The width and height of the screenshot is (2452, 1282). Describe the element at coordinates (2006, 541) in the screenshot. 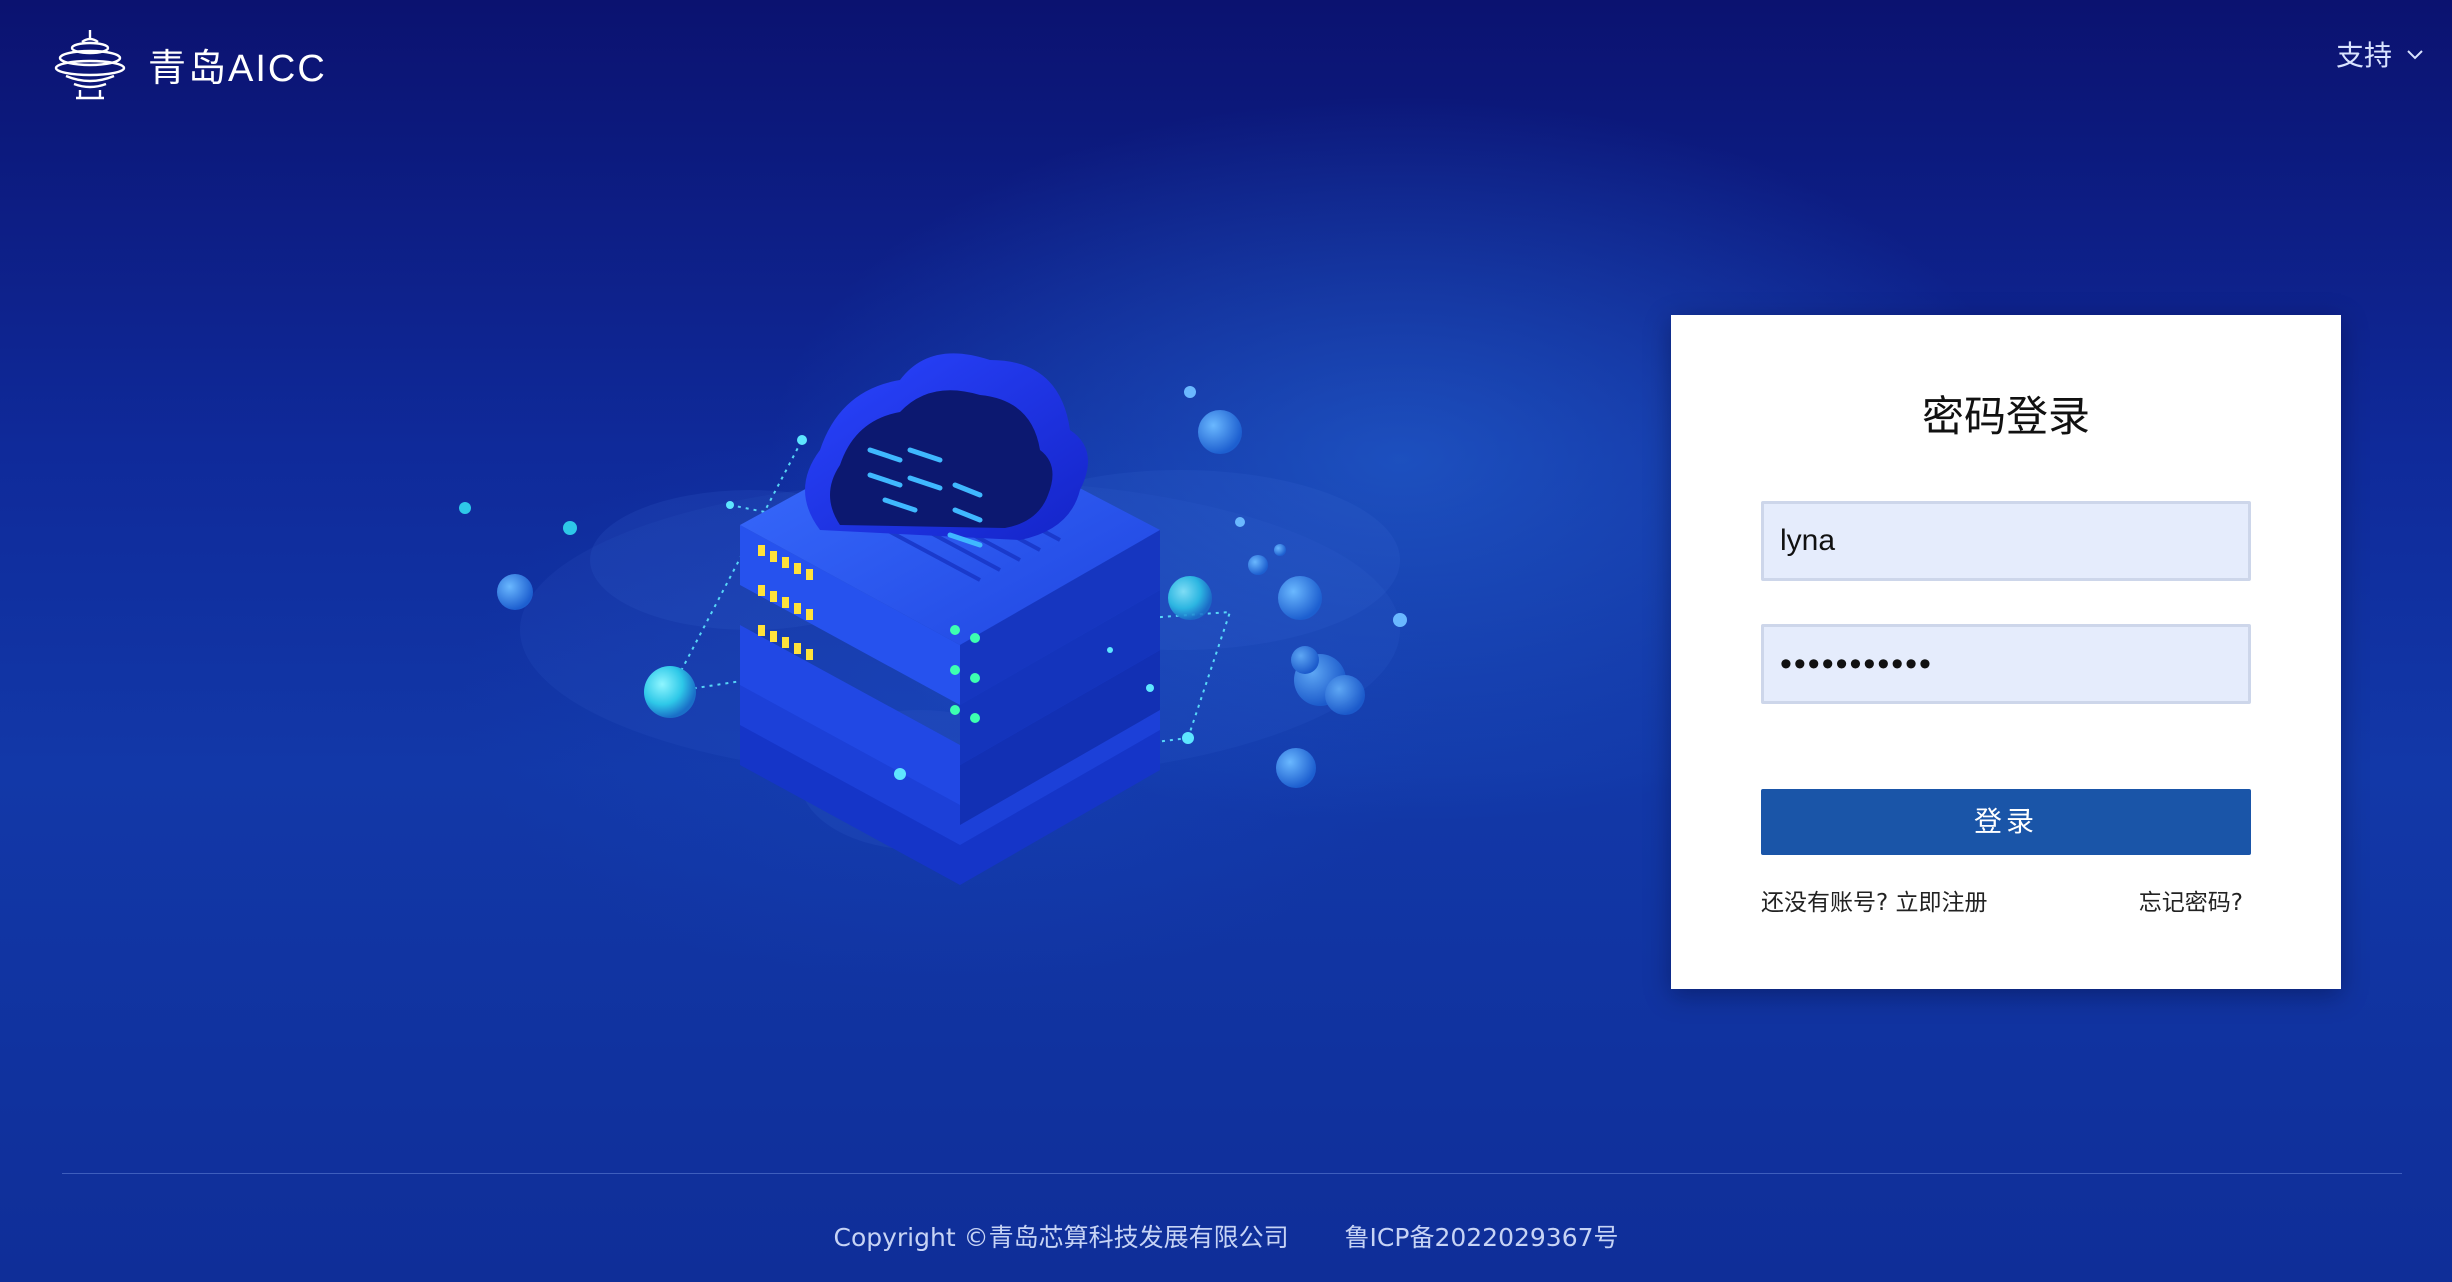

I see `username-input: lyna` at that location.